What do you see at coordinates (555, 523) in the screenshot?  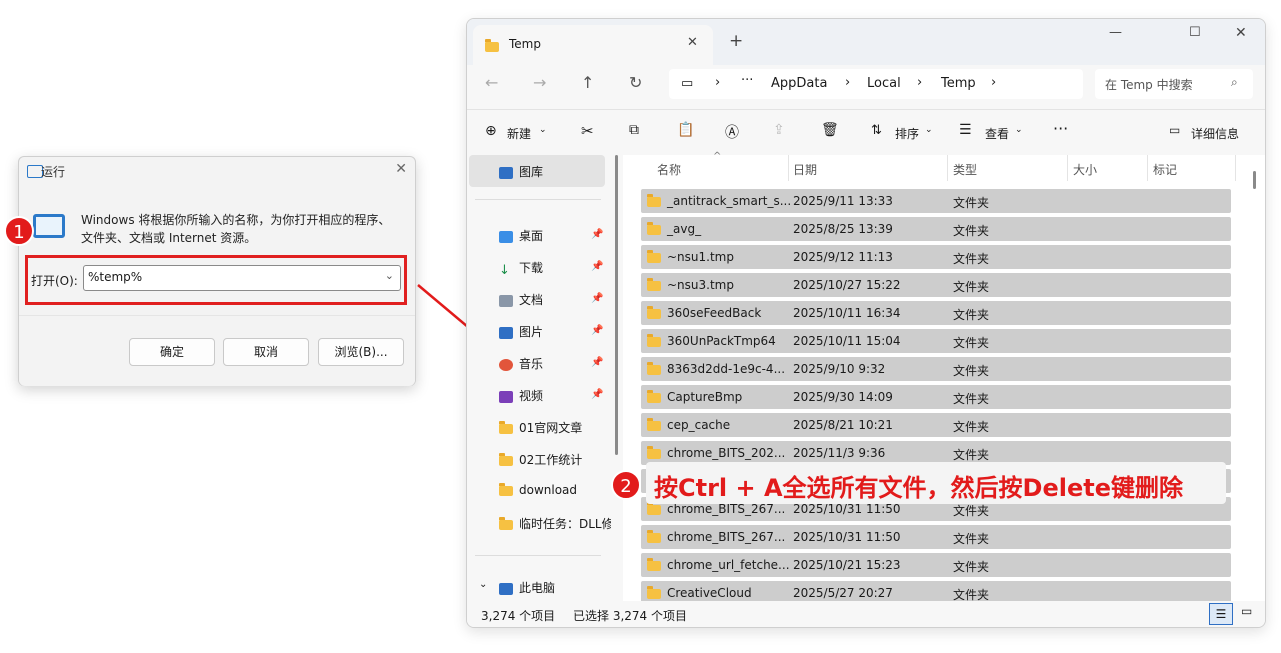 I see `sidebar-item-folder: 临时任务：DLL修` at bounding box center [555, 523].